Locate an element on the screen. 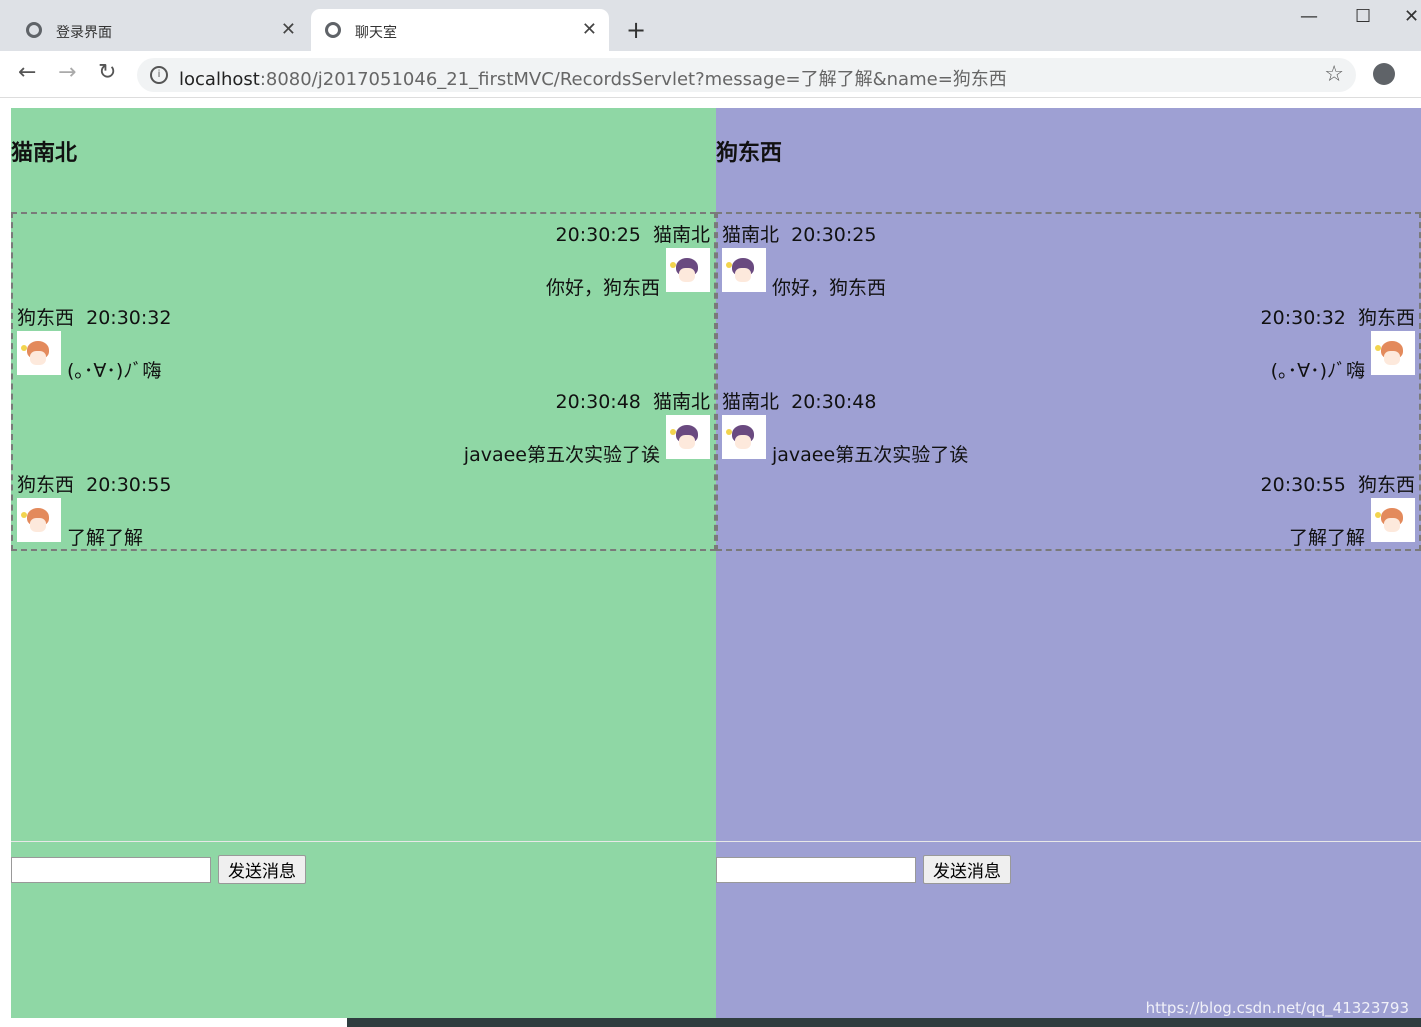  window-close-button: ✕ is located at coordinates (1411, 16).